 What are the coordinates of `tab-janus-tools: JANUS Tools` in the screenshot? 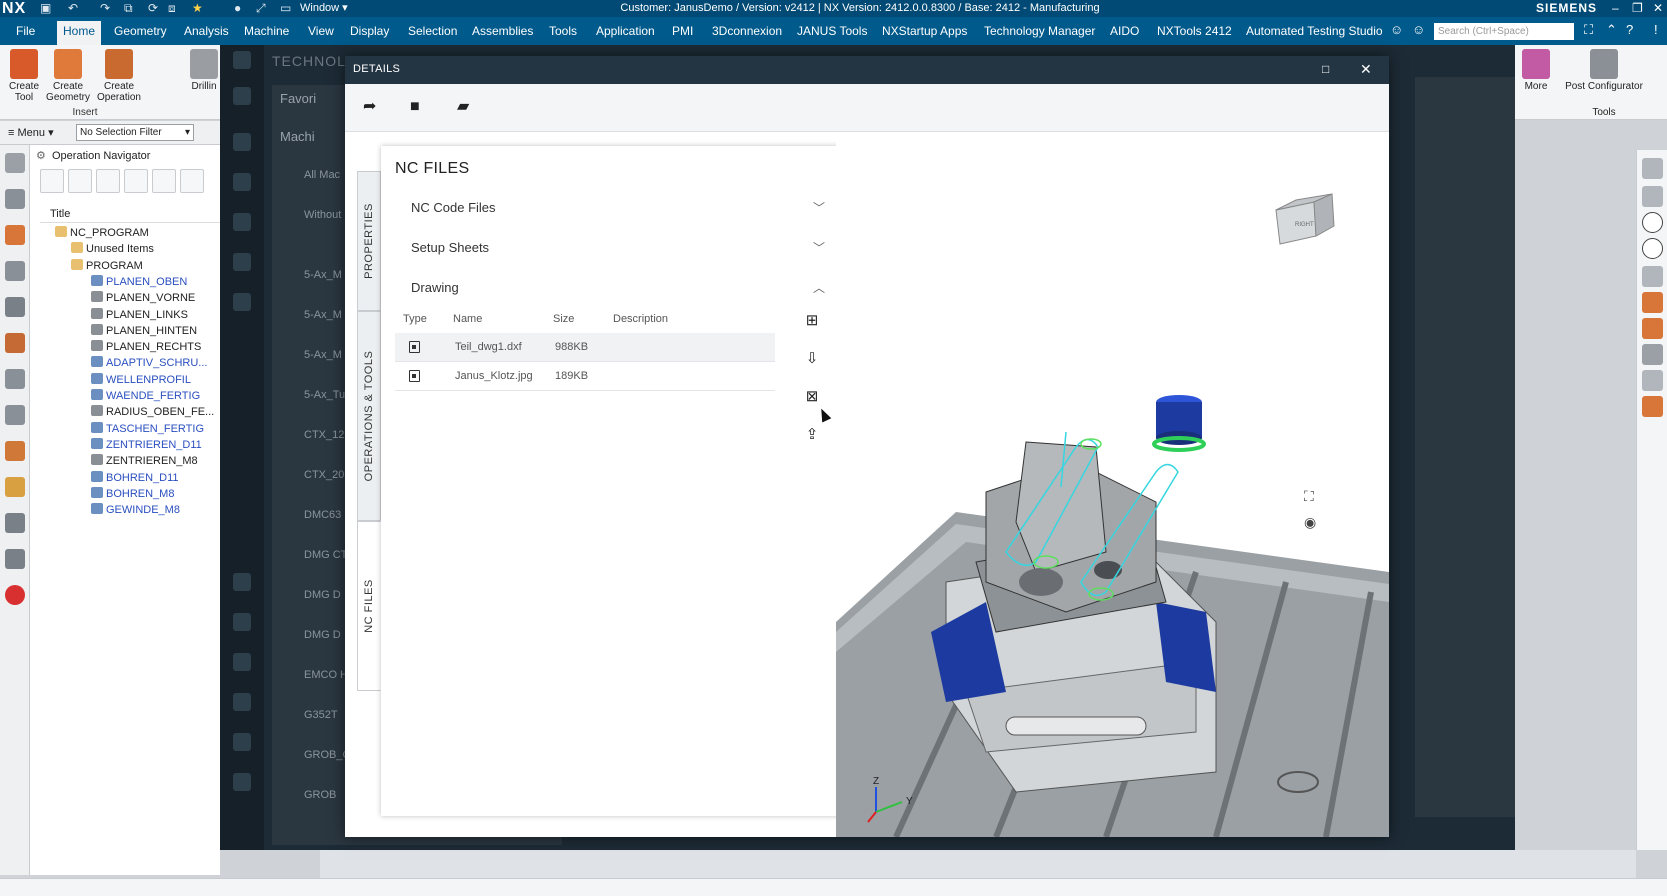 It's located at (832, 31).